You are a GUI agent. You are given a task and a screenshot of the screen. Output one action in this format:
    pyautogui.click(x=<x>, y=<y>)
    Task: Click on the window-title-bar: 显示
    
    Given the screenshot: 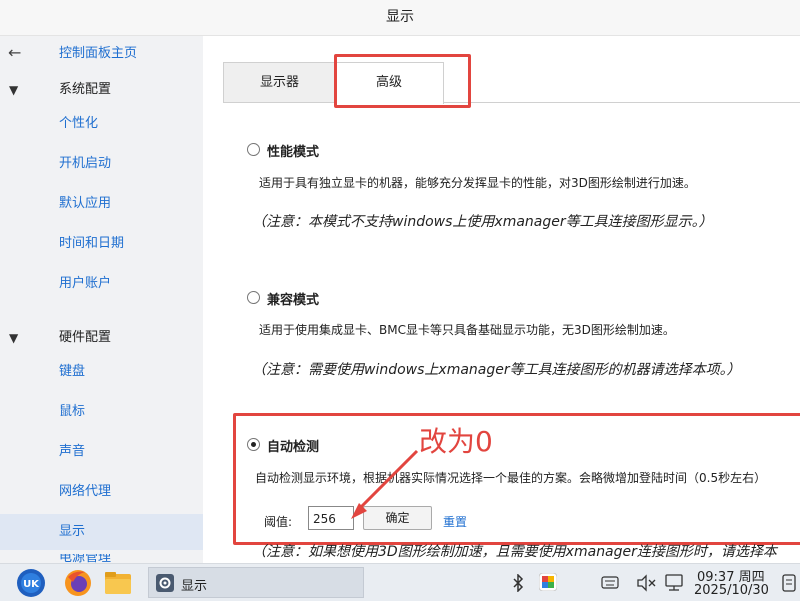 What is the action you would take?
    pyautogui.click(x=400, y=18)
    